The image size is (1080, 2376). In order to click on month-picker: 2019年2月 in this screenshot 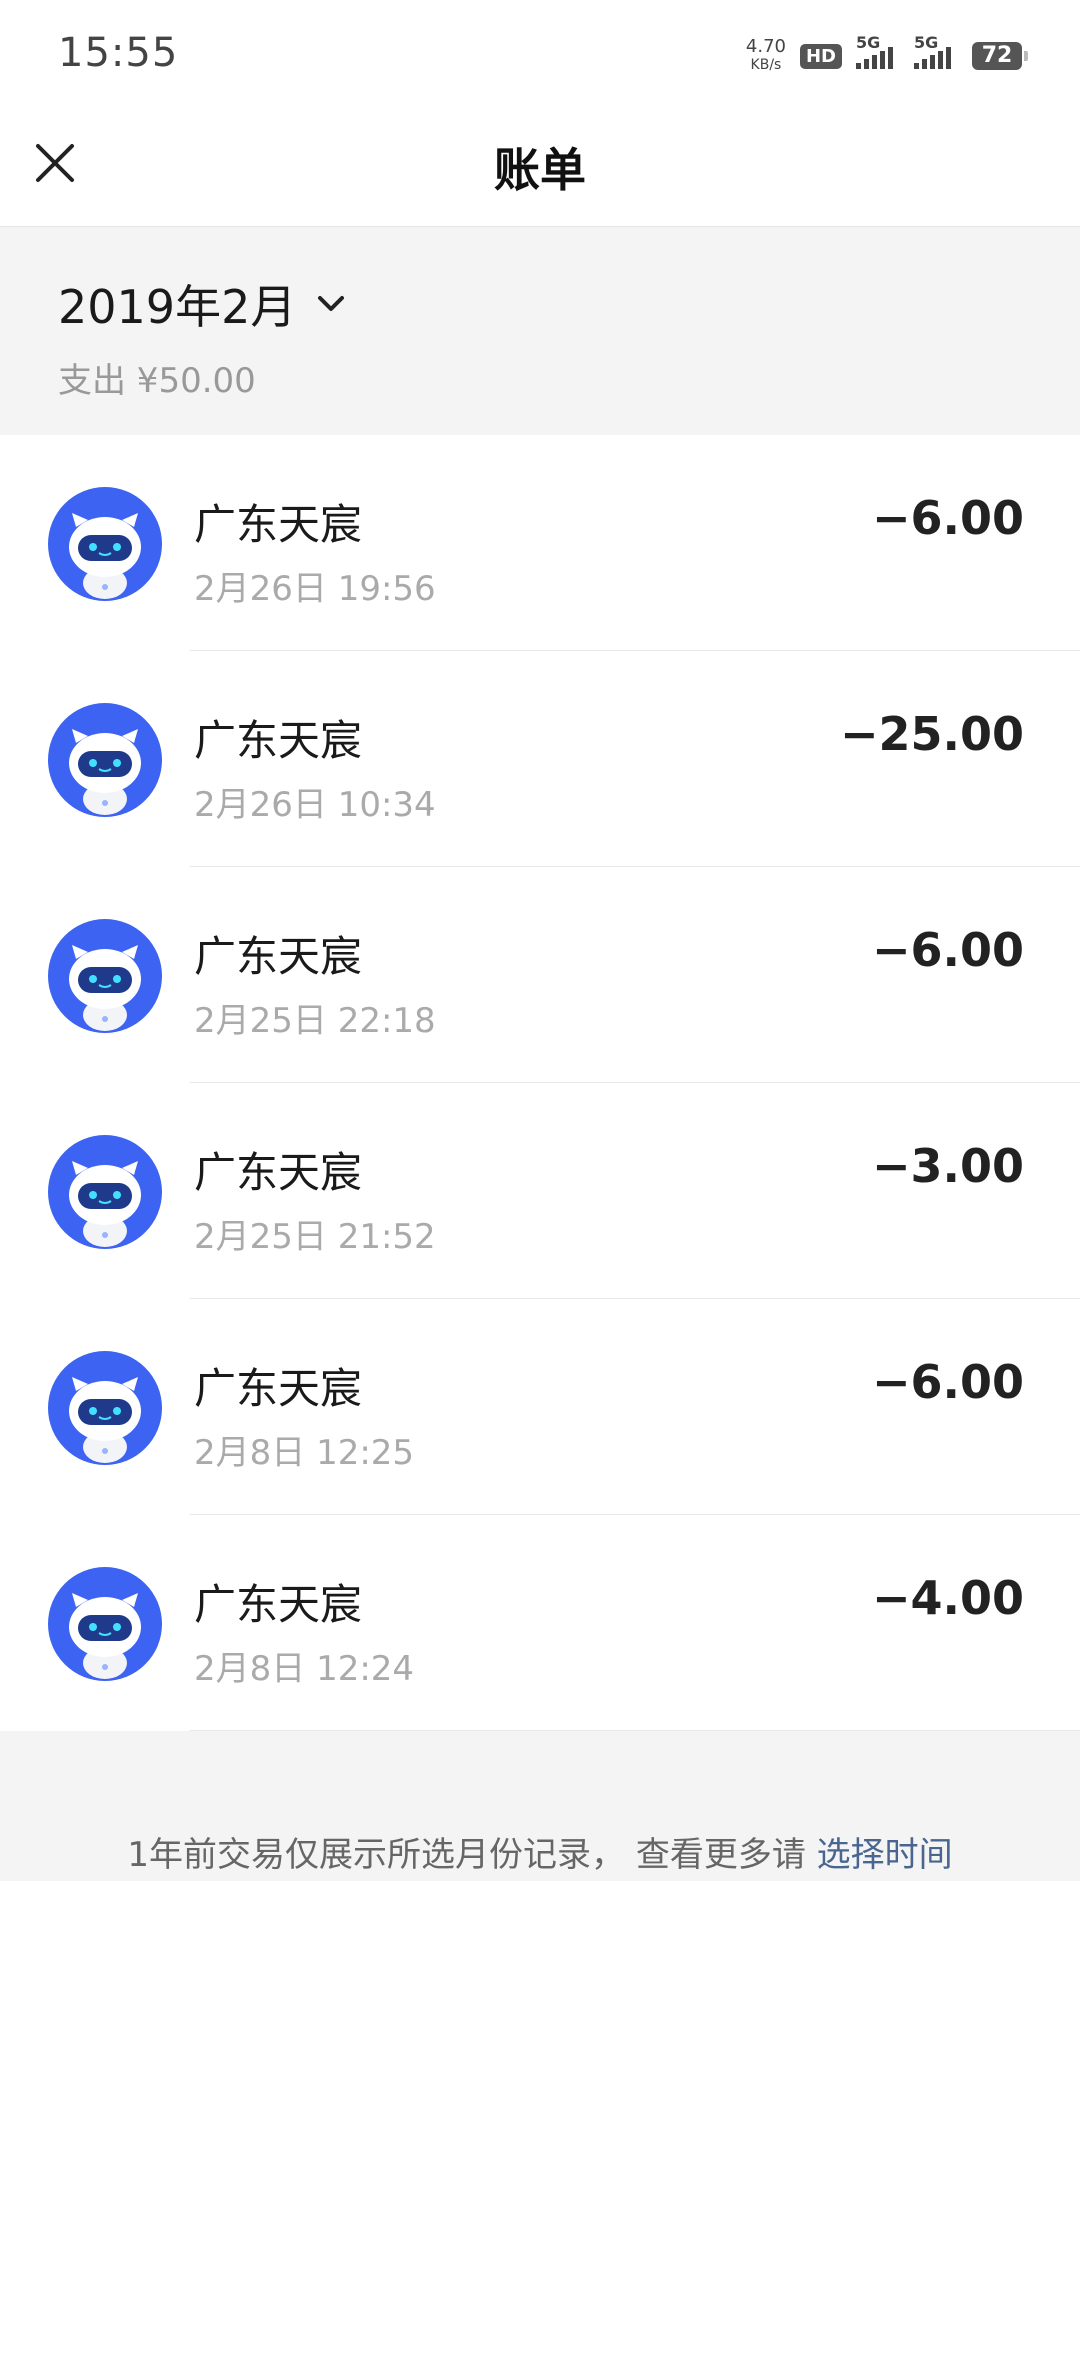, I will do `click(203, 304)`.